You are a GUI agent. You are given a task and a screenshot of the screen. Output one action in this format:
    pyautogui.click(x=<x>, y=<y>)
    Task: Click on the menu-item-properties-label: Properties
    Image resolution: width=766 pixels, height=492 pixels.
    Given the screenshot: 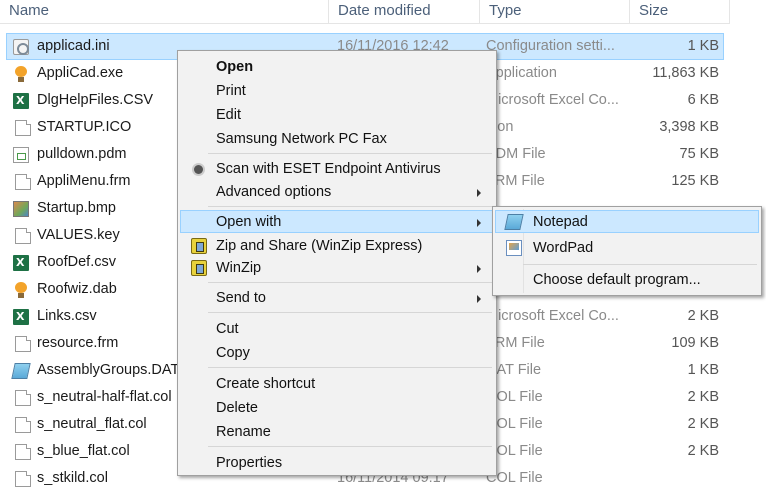 What is the action you would take?
    pyautogui.click(x=249, y=463)
    